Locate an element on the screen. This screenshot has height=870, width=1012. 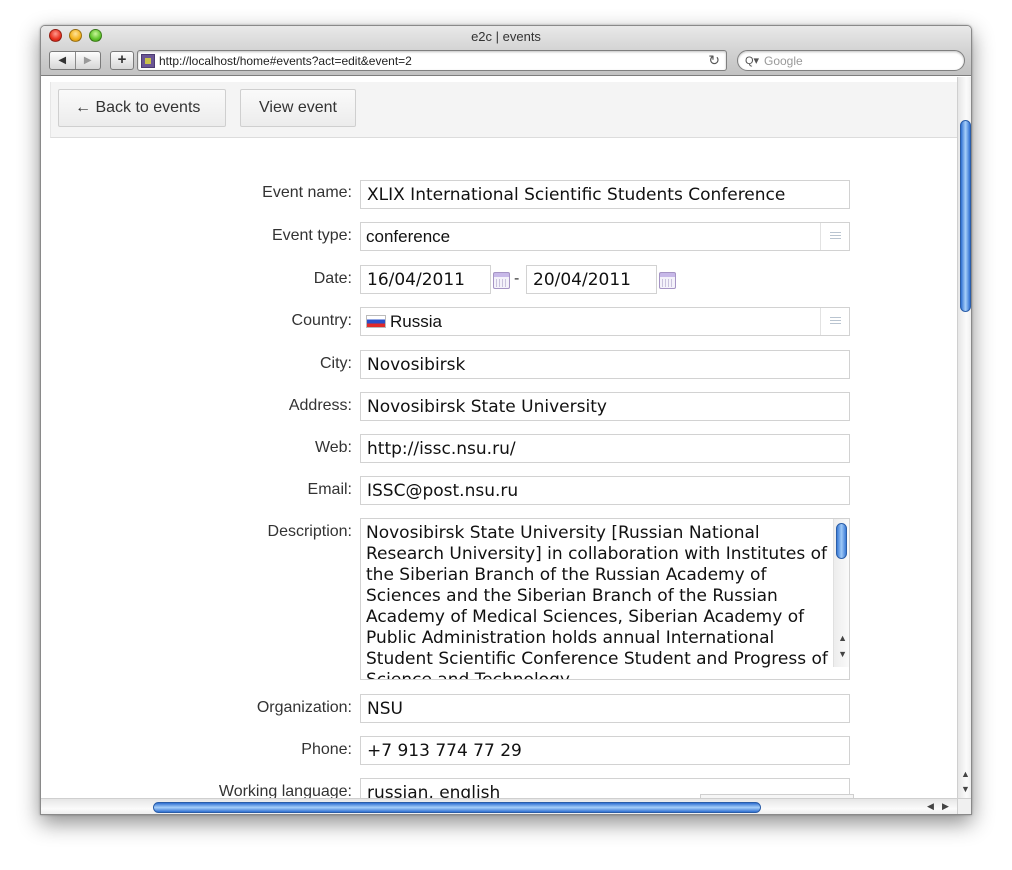
search-placeholder: Google is located at coordinates (783, 61).